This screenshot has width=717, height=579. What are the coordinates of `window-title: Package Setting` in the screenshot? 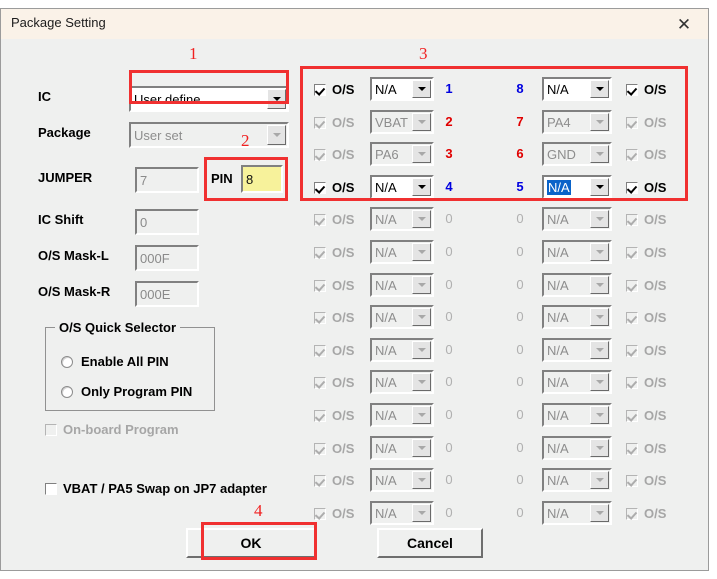 It's located at (58, 22).